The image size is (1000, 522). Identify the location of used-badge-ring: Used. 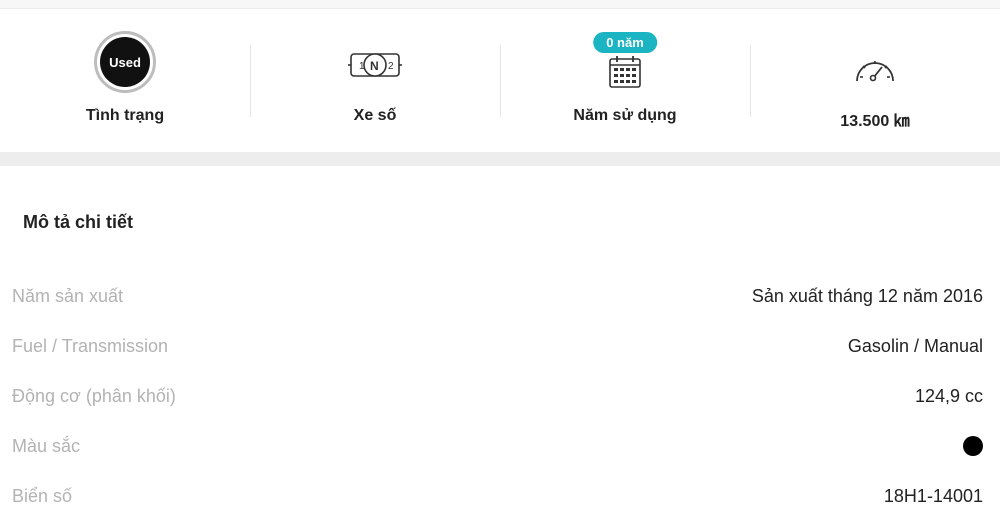
(125, 62).